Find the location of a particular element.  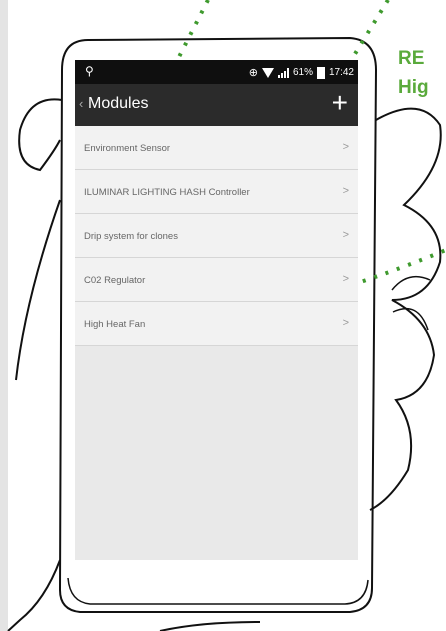

signal-icon is located at coordinates (283, 72).